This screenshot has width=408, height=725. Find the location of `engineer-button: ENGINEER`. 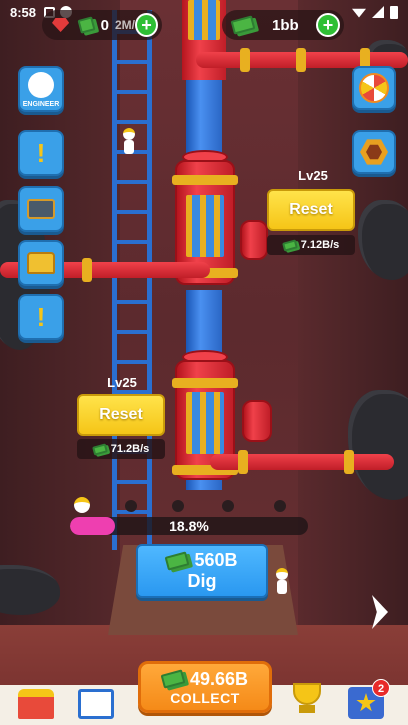

engineer-button: ENGINEER is located at coordinates (41, 89).